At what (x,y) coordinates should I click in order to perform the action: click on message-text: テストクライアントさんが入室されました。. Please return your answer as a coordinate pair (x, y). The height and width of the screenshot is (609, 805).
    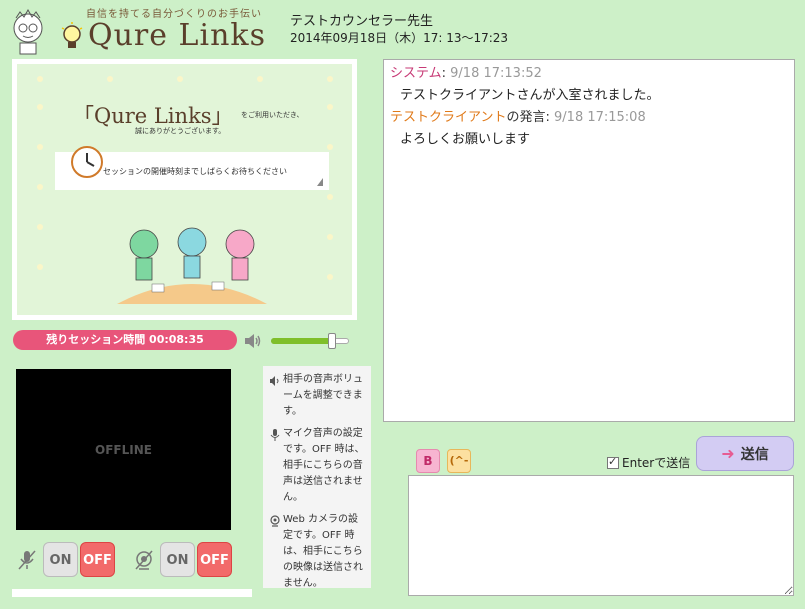
    Looking at the image, I should click on (530, 95).